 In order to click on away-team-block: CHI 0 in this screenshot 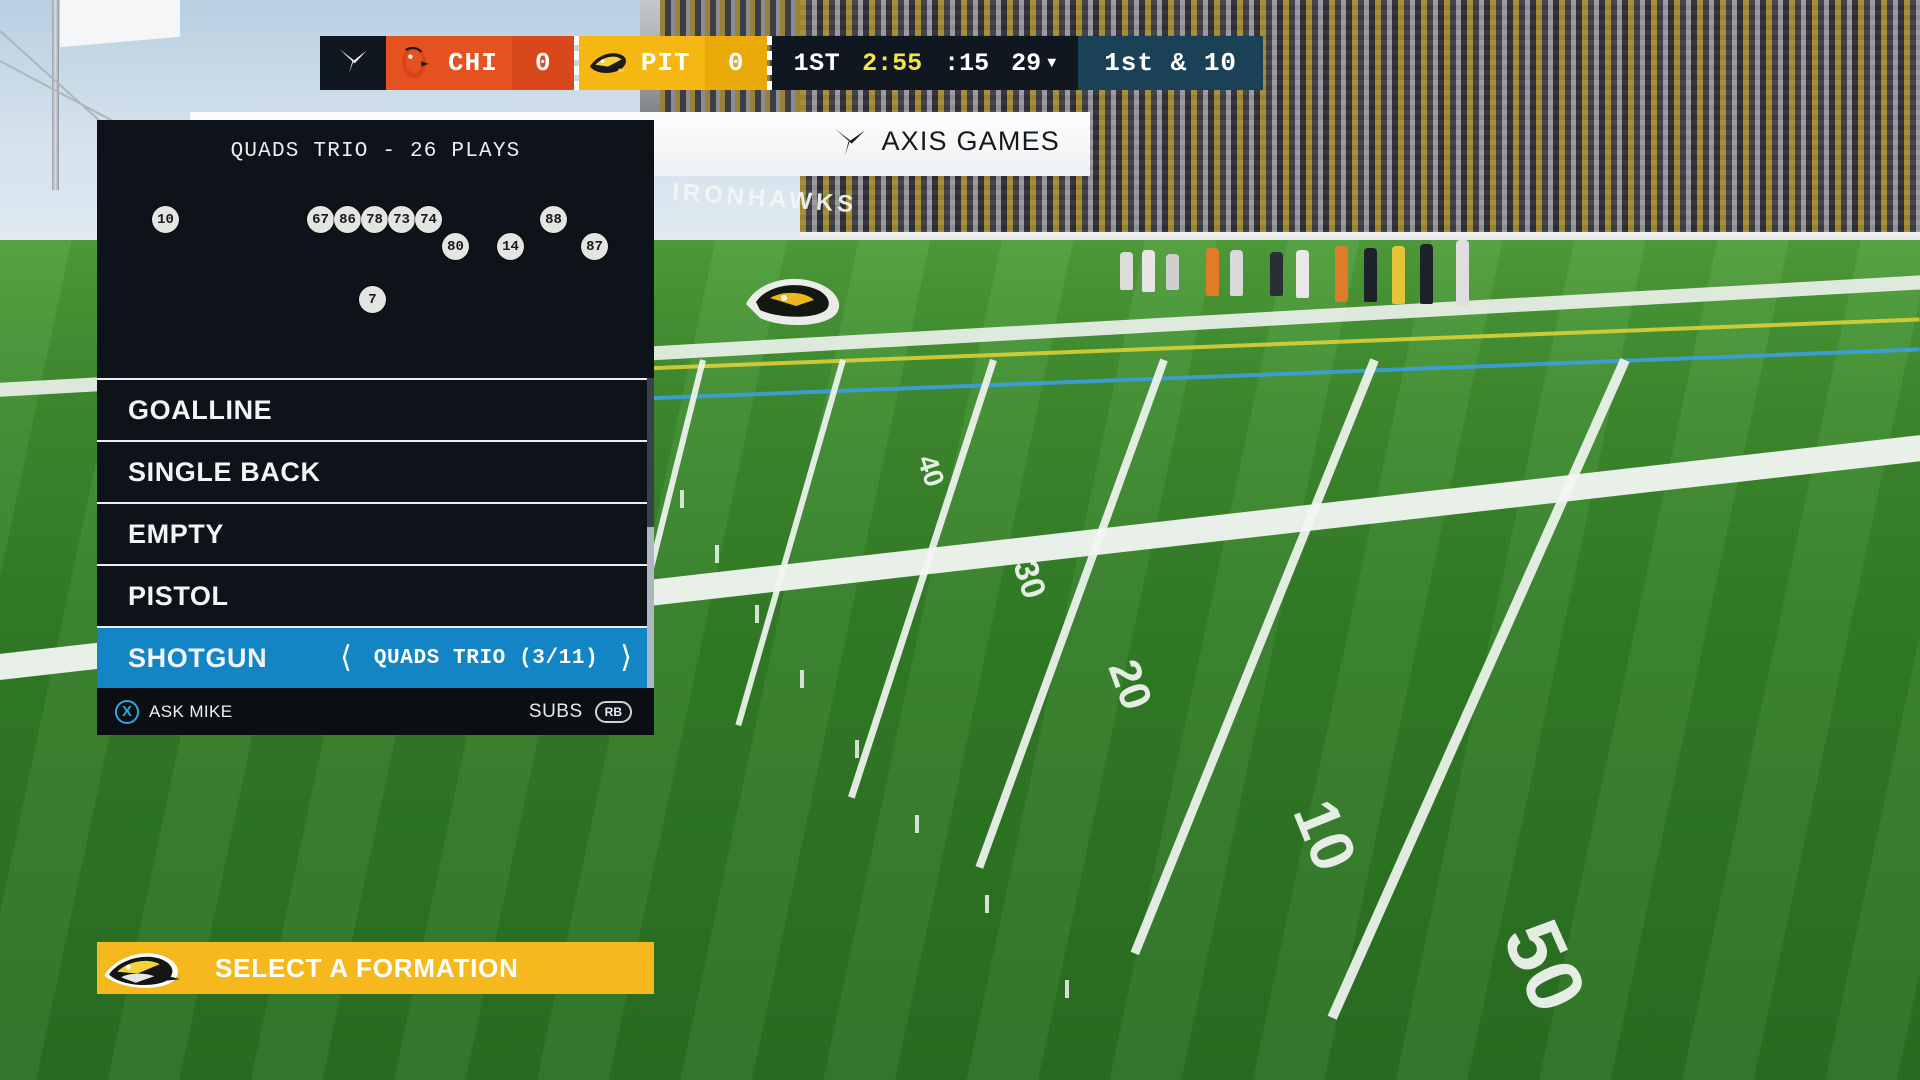, I will do `click(480, 63)`.